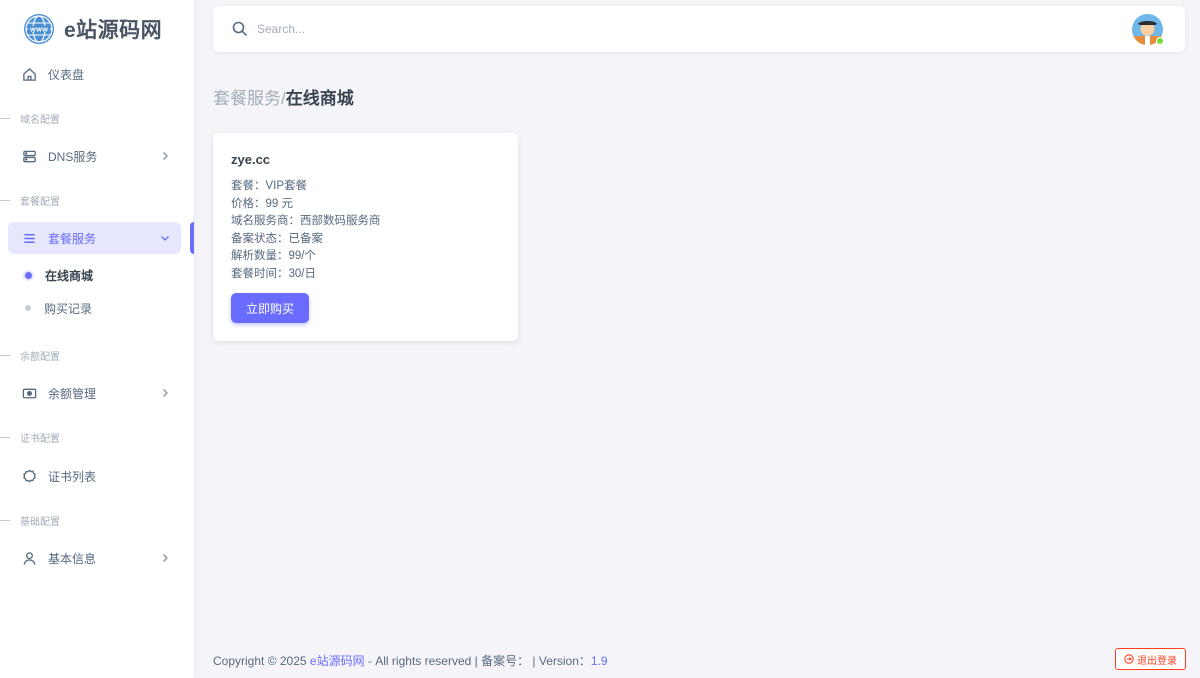  I want to click on sidebar-item-label: DNS服务, so click(73, 156).